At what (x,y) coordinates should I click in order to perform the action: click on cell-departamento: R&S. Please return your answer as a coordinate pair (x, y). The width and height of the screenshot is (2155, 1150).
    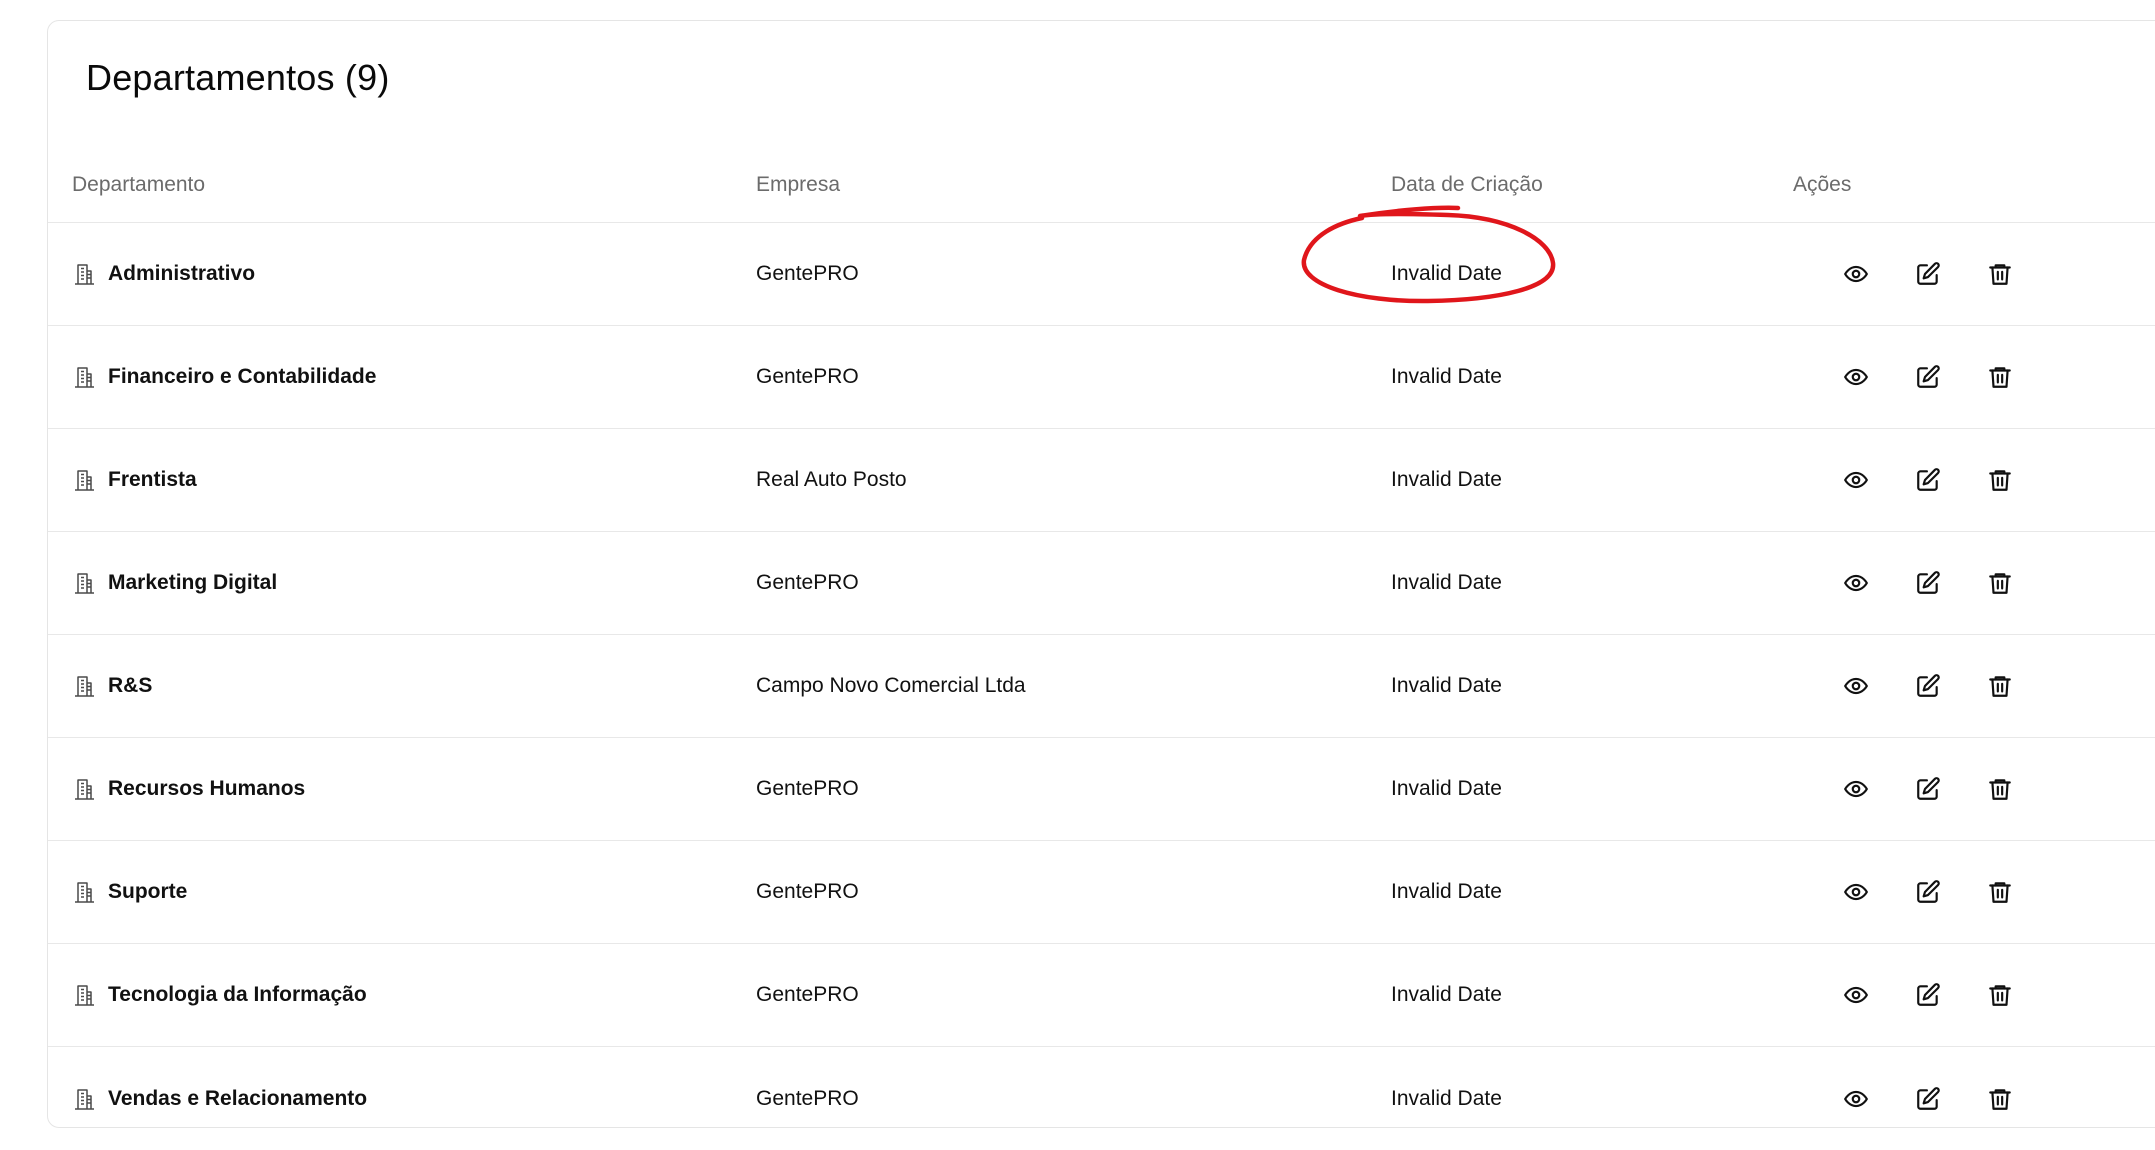
    Looking at the image, I should click on (112, 686).